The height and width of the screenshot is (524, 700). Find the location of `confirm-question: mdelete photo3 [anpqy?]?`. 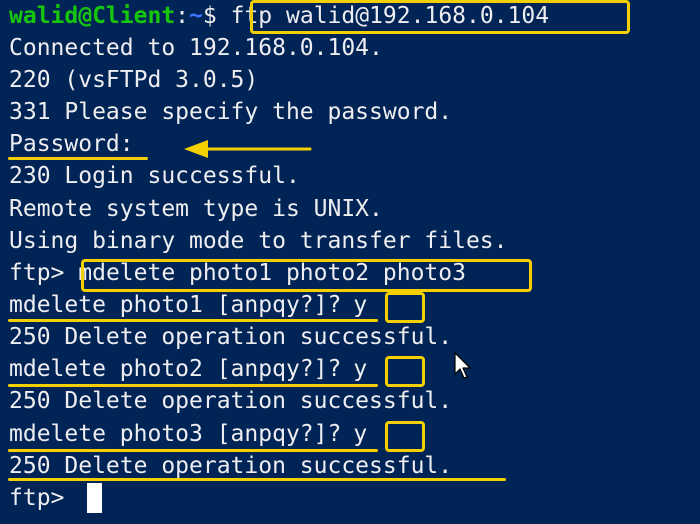

confirm-question: mdelete photo3 [anpqy?]? is located at coordinates (175, 434).